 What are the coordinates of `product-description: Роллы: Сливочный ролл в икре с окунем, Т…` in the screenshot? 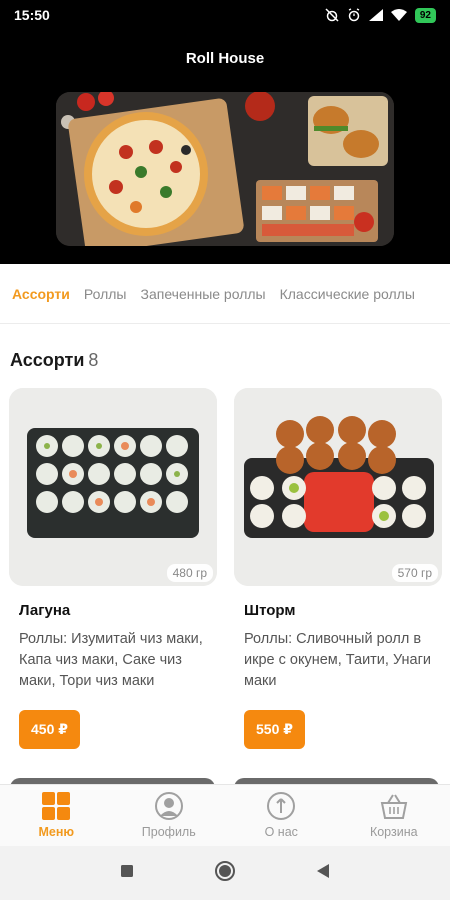 It's located at (337, 660).